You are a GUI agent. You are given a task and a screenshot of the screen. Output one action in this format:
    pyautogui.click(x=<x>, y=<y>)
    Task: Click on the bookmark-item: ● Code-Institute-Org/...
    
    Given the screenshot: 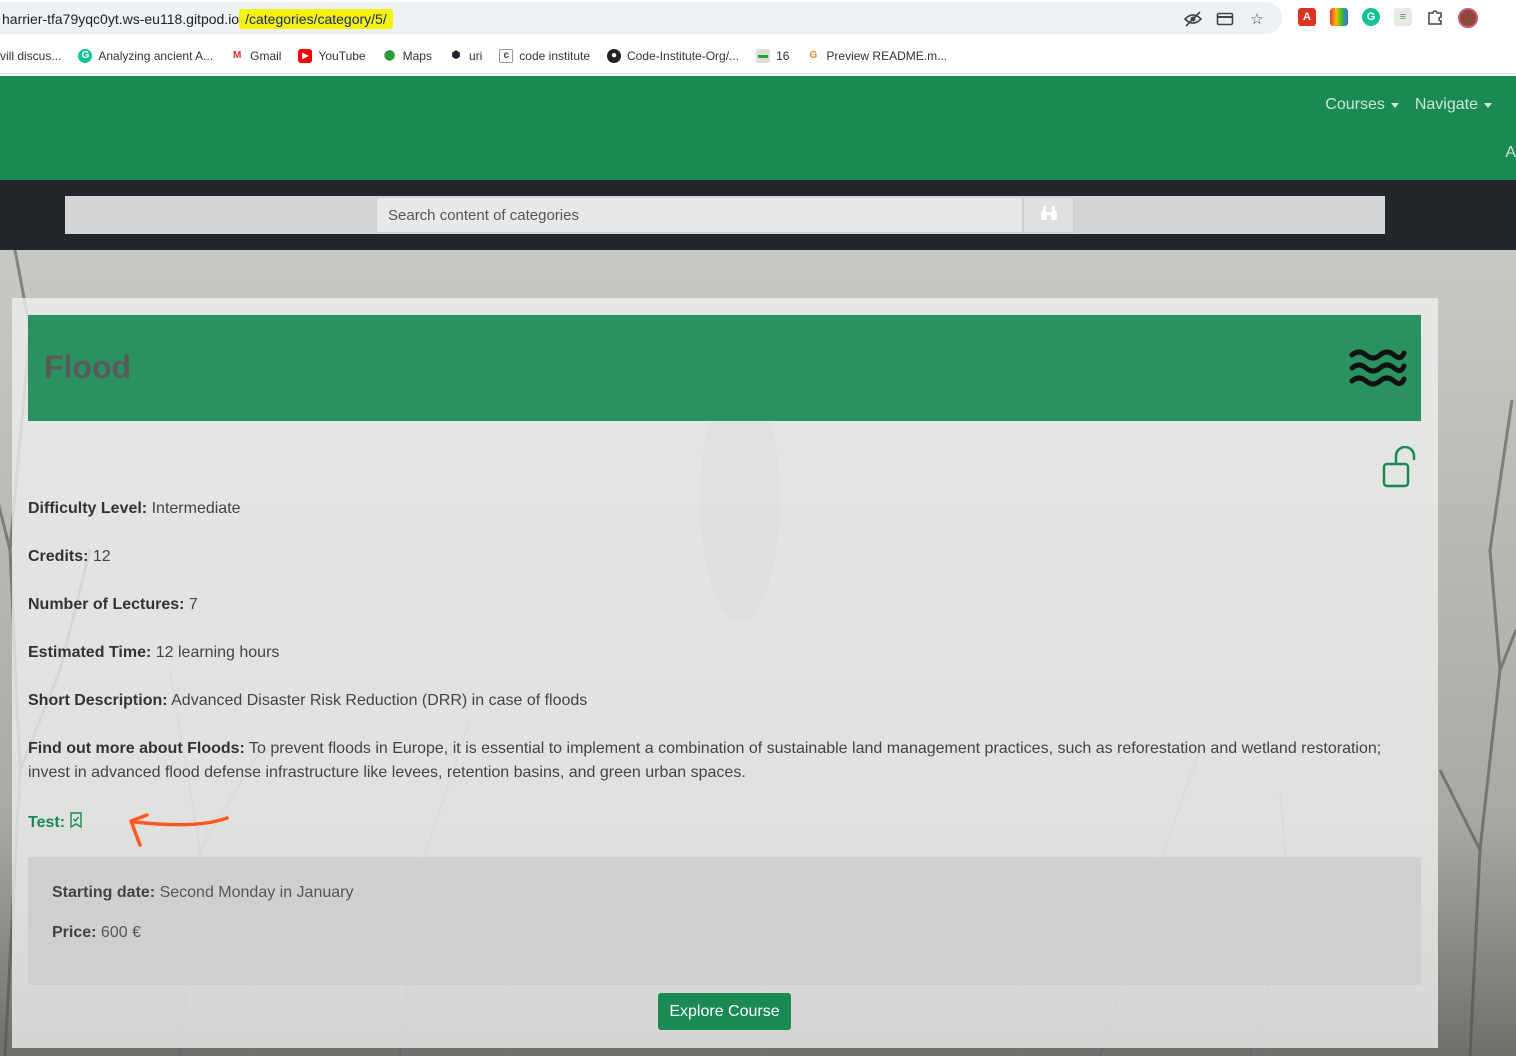 What is the action you would take?
    pyautogui.click(x=673, y=55)
    